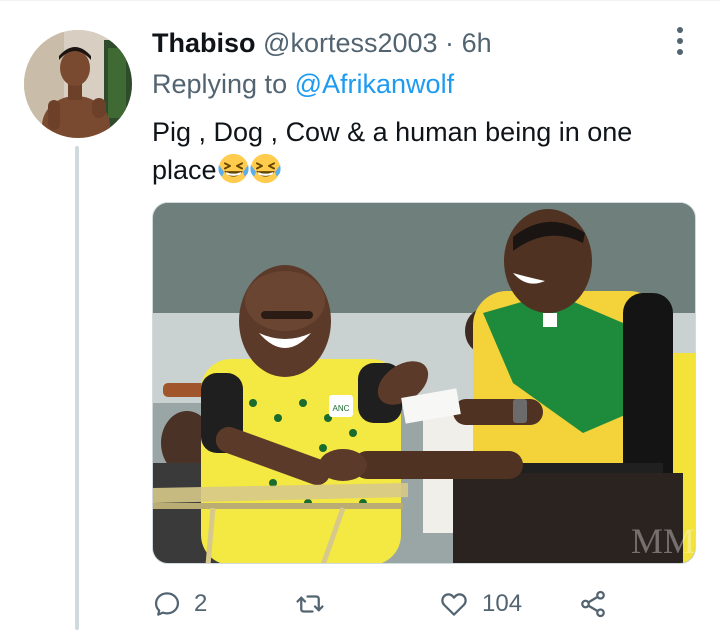 The image size is (720, 630). I want to click on share-button, so click(593, 604).